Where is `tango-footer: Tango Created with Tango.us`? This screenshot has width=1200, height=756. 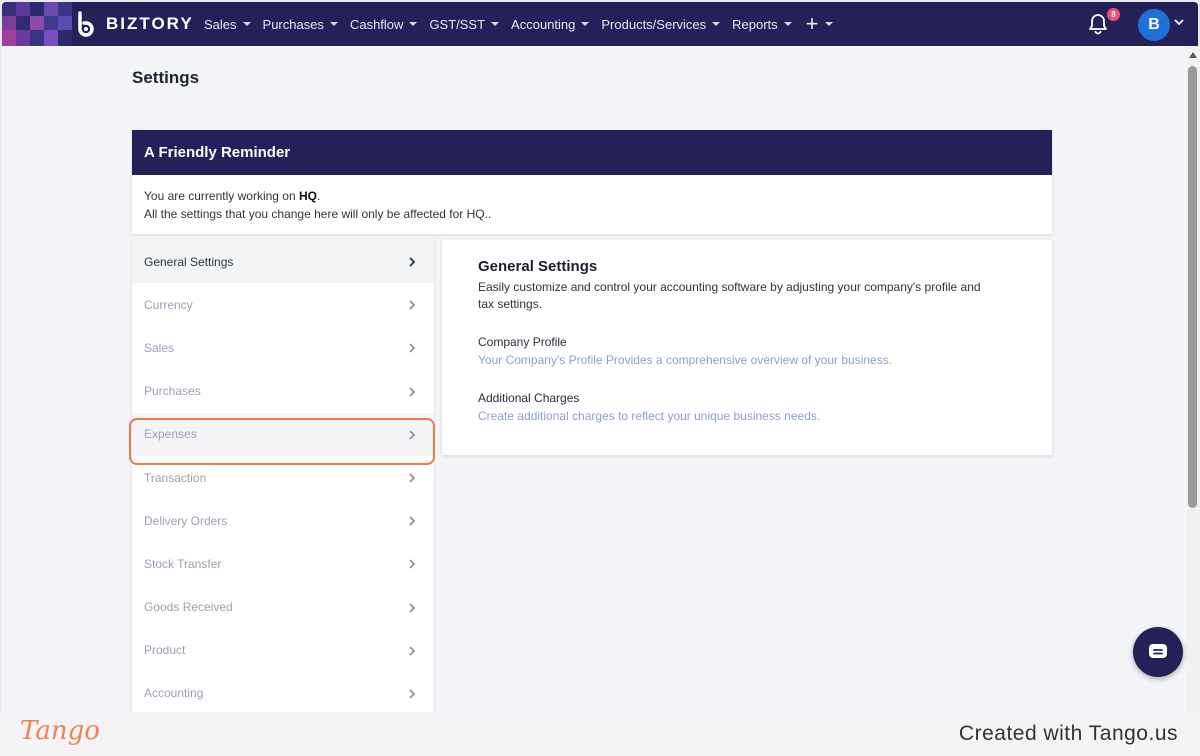 tango-footer: Tango Created with Tango.us is located at coordinates (600, 734).